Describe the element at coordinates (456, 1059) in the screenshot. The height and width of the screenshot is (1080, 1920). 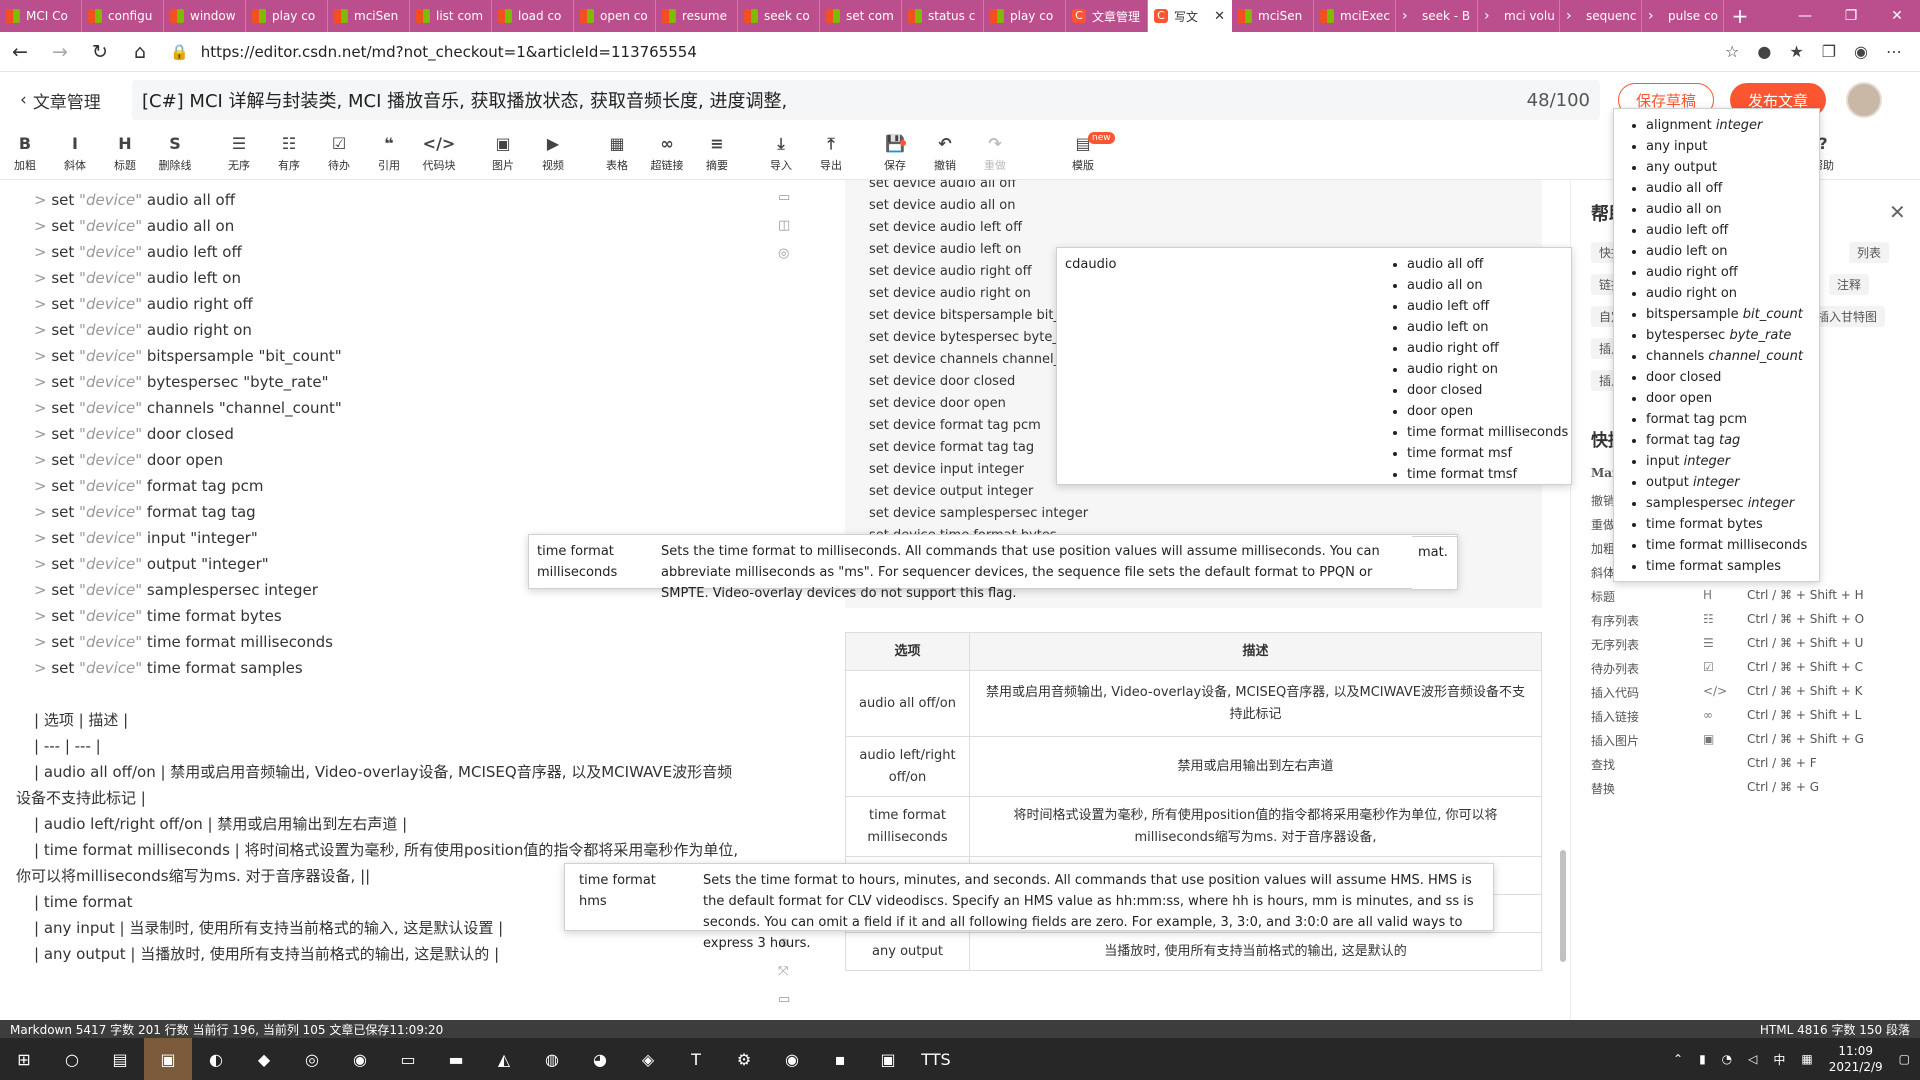
I see `terminal-icon: ▬` at that location.